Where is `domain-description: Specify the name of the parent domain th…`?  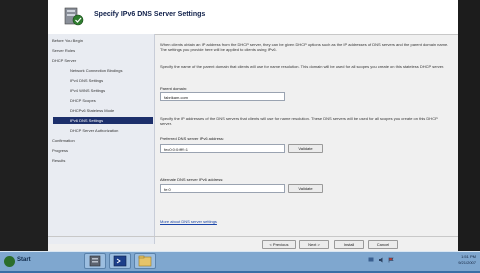 domain-description: Specify the name of the parent domain th… is located at coordinates (302, 66).